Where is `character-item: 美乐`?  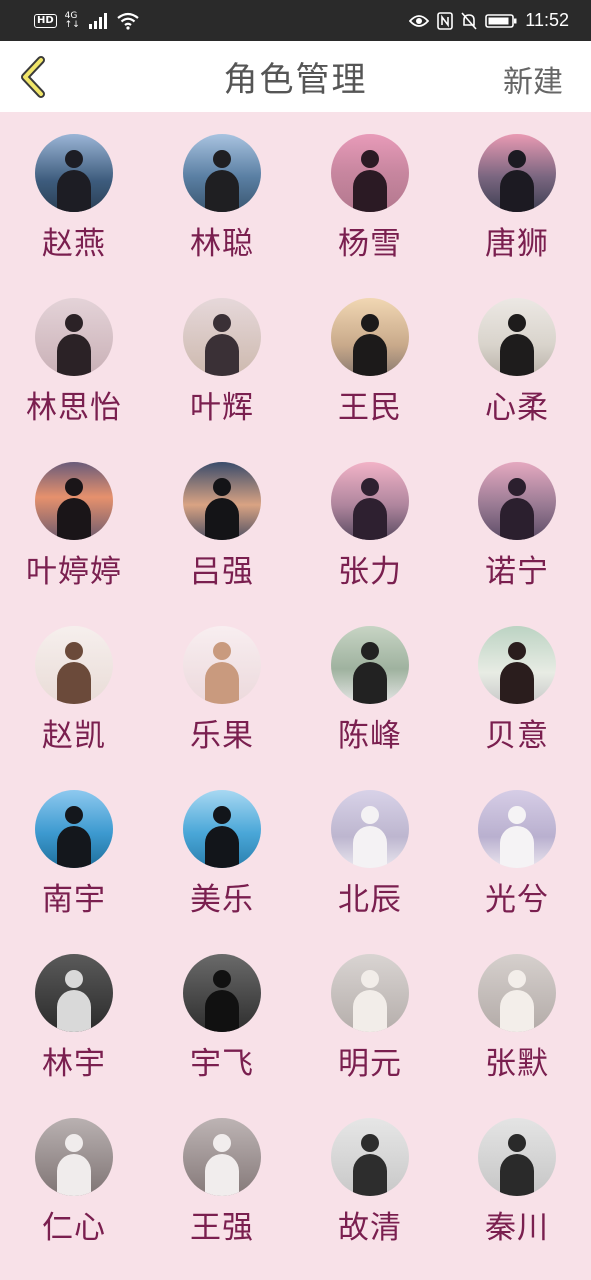
character-item: 美乐 is located at coordinates (222, 850).